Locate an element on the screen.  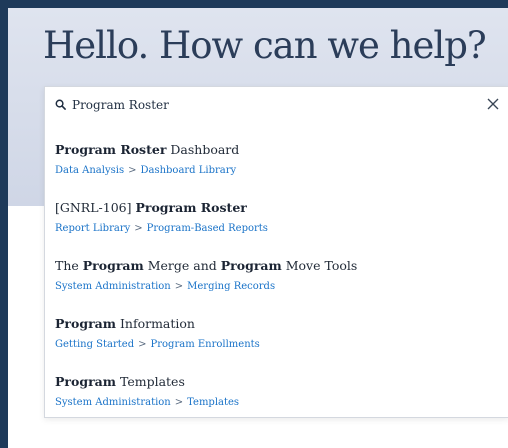
search-input is located at coordinates (262, 105).